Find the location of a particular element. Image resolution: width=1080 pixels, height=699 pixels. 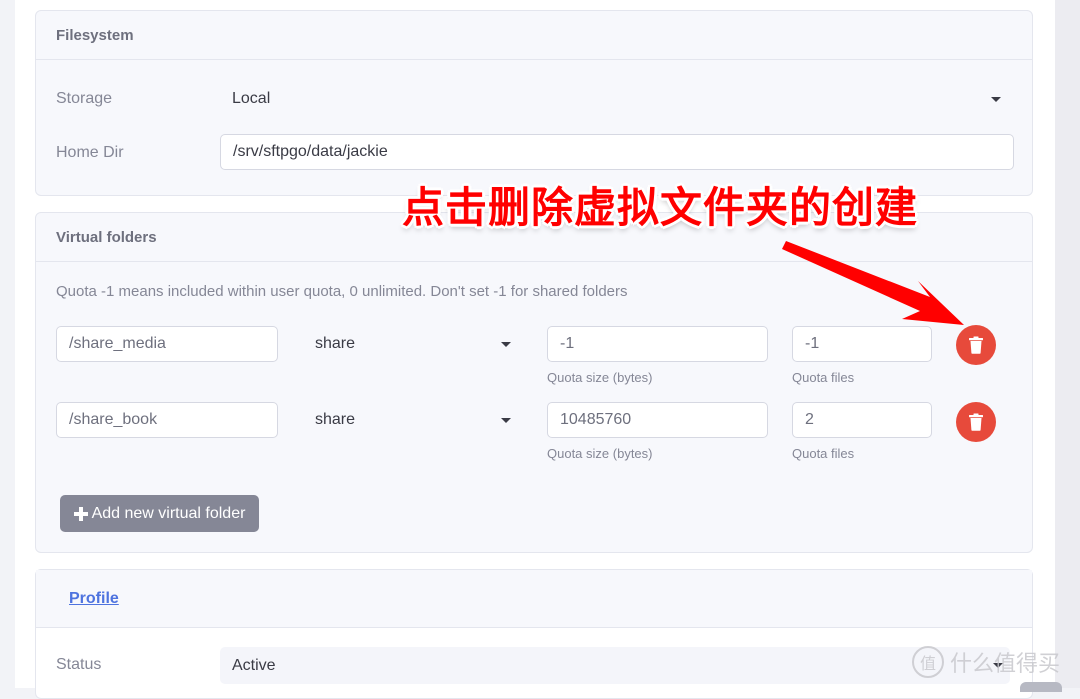

home-dir-input: /srv/sftpgo/data/jackie is located at coordinates (617, 152).